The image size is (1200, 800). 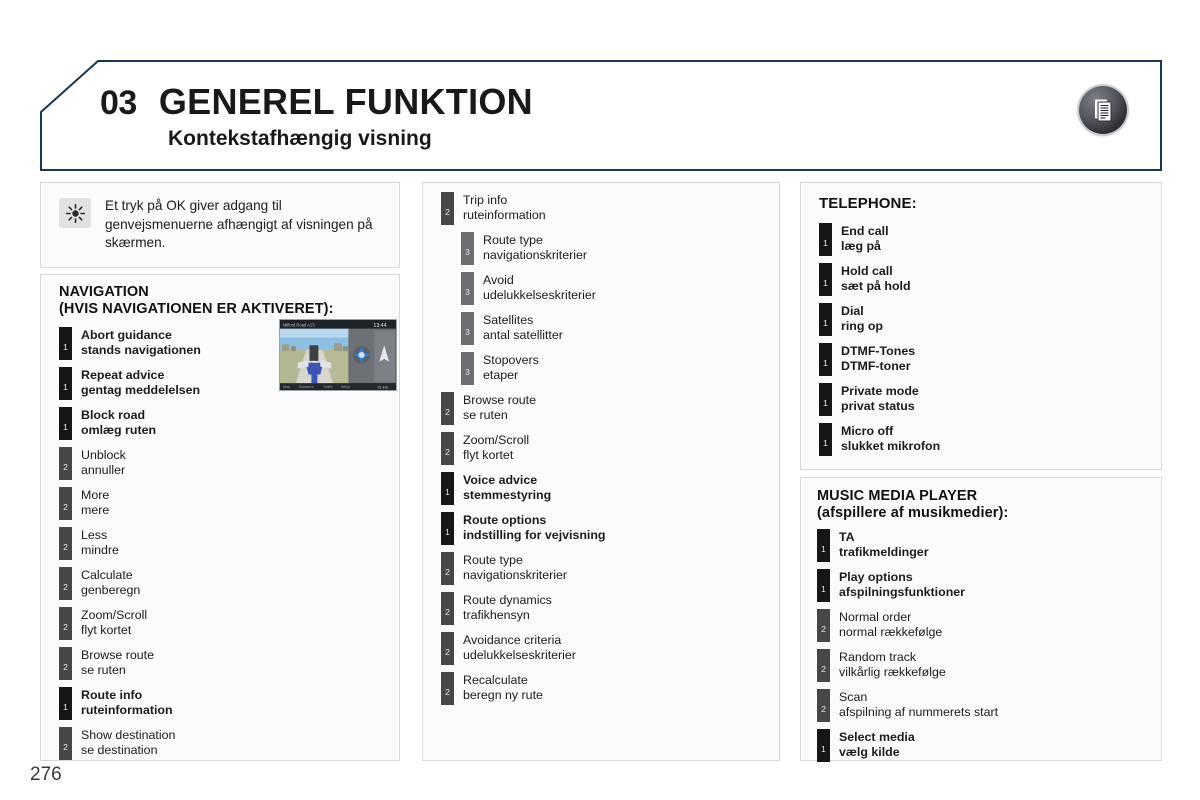 I want to click on music-media-player-item: 1 TA trafikmeldinger, so click(x=989, y=545).